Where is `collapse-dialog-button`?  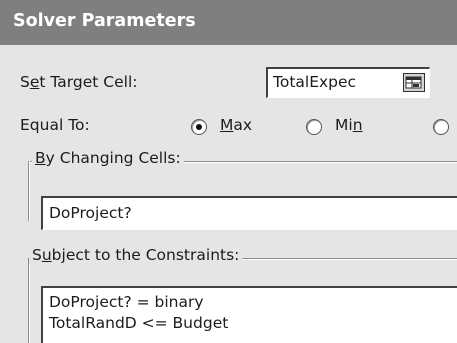 collapse-dialog-button is located at coordinates (414, 82).